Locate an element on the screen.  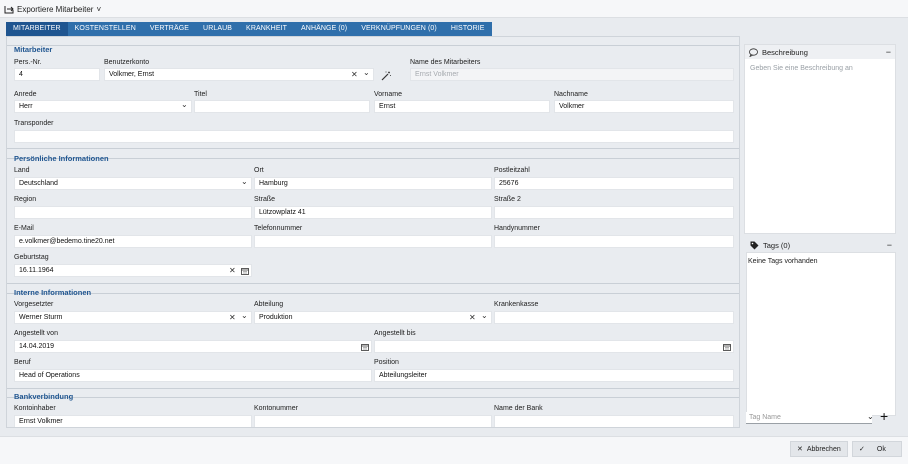
street2-input is located at coordinates (614, 212).